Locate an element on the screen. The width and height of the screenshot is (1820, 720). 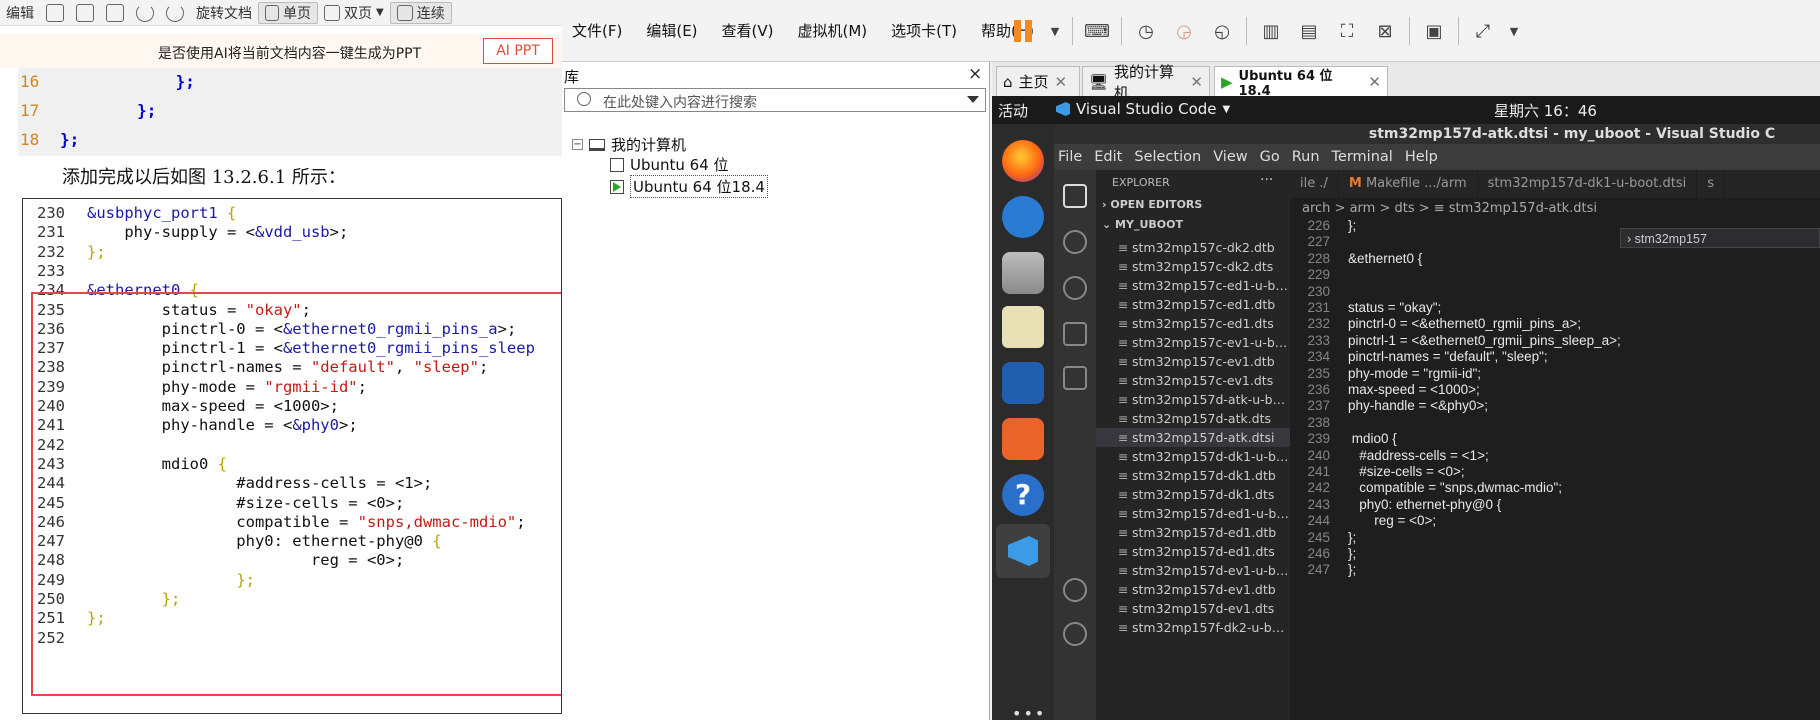
library-toggle-button: ▥ is located at coordinates (1271, 31).